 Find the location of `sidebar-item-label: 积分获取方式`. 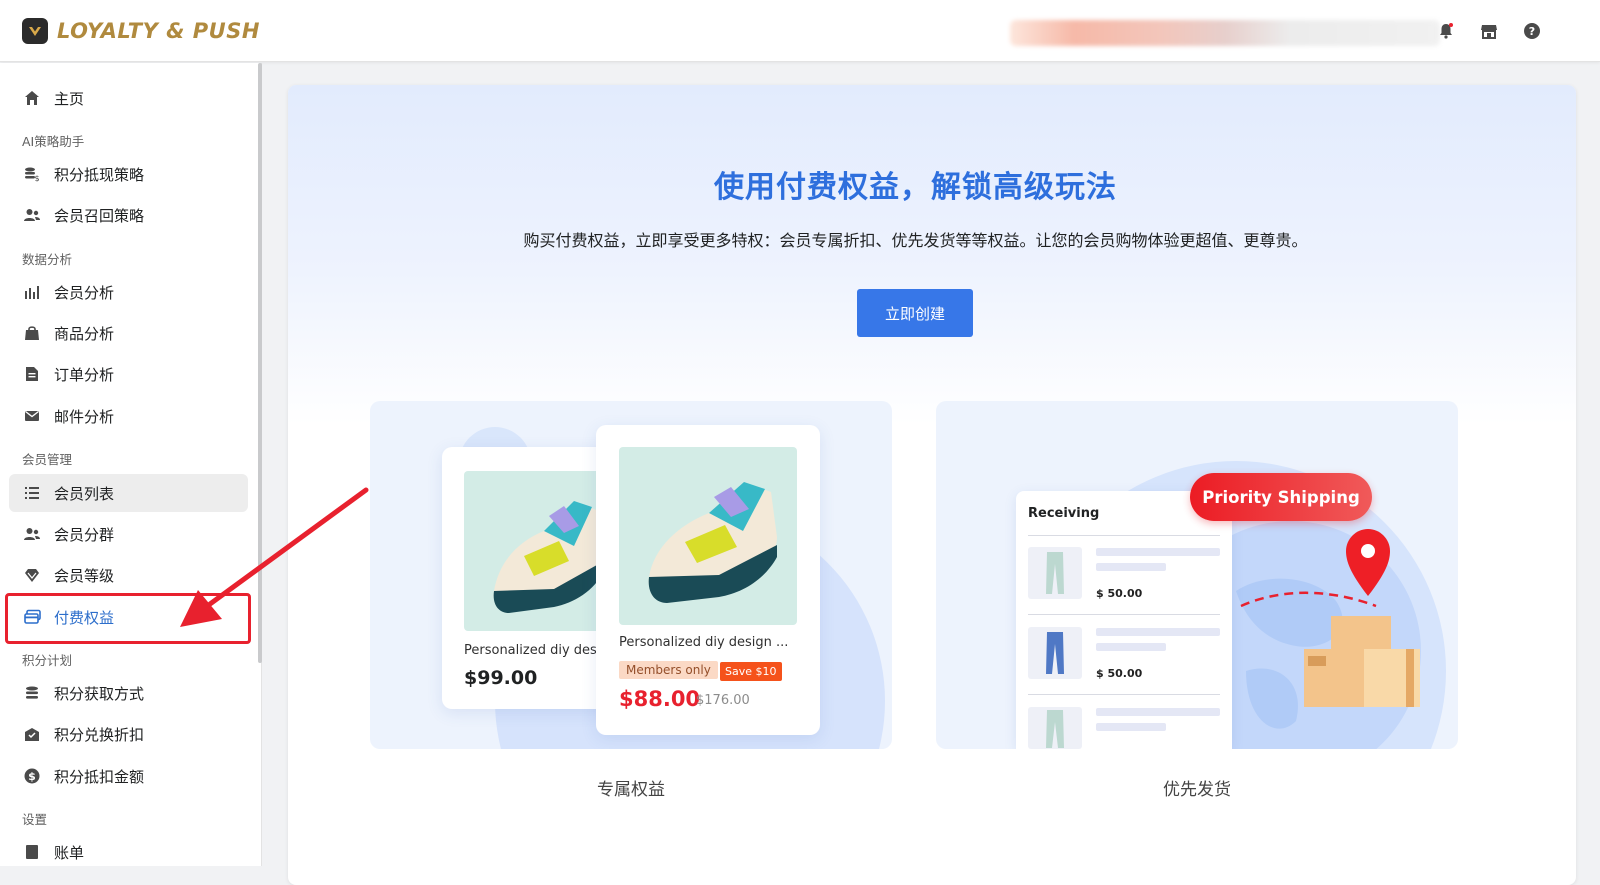

sidebar-item-label: 积分获取方式 is located at coordinates (99, 693).